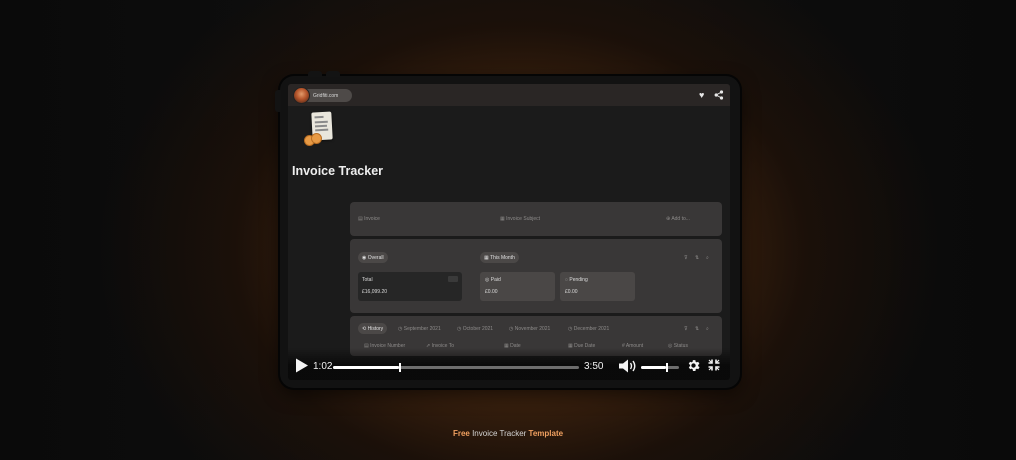 The width and height of the screenshot is (1016, 460). Describe the element at coordinates (719, 96) in the screenshot. I see `share-icon` at that location.